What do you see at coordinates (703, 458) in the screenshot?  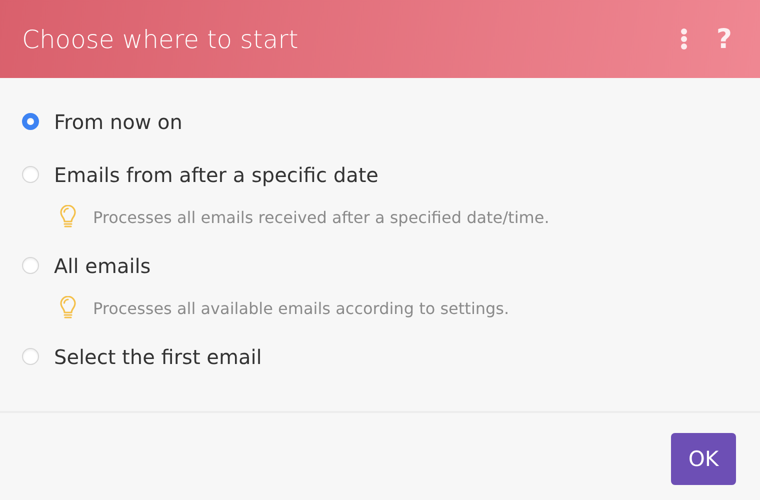 I see `ok-button: OK` at bounding box center [703, 458].